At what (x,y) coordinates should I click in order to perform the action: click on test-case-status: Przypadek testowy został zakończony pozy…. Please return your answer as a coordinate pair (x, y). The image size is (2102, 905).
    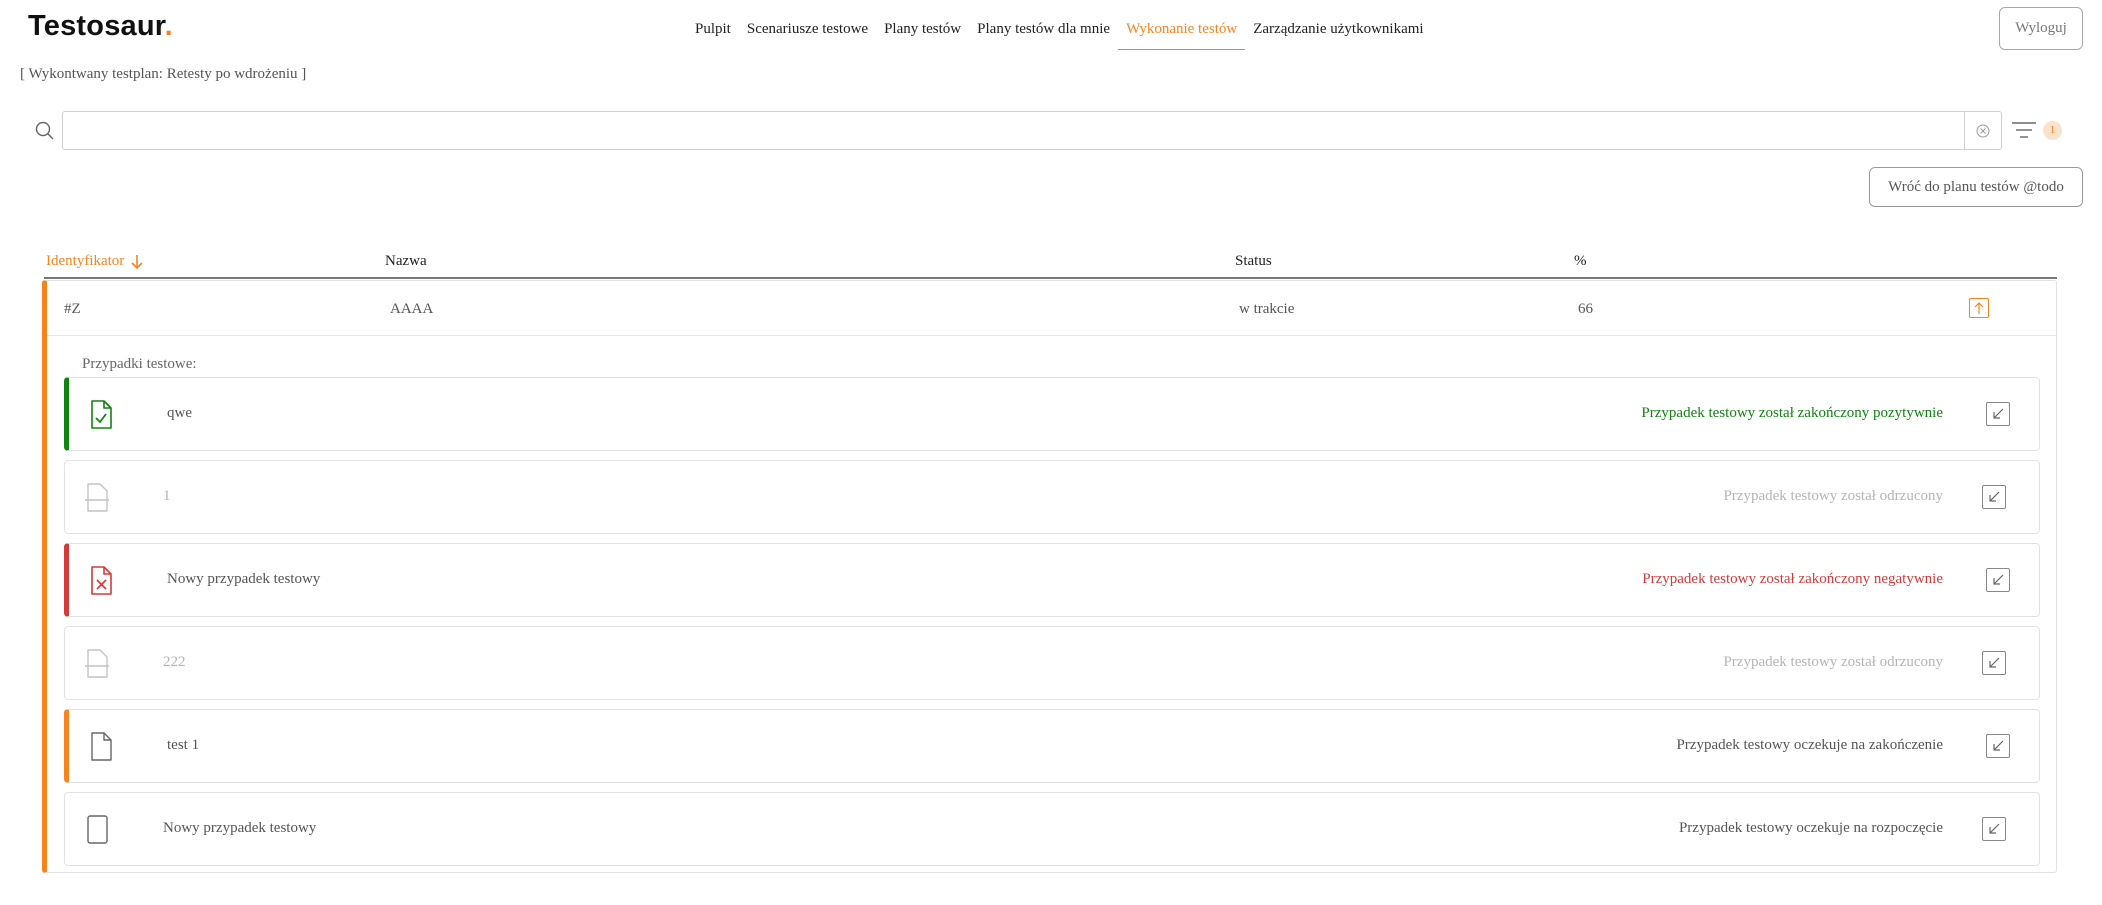
    Looking at the image, I should click on (1792, 413).